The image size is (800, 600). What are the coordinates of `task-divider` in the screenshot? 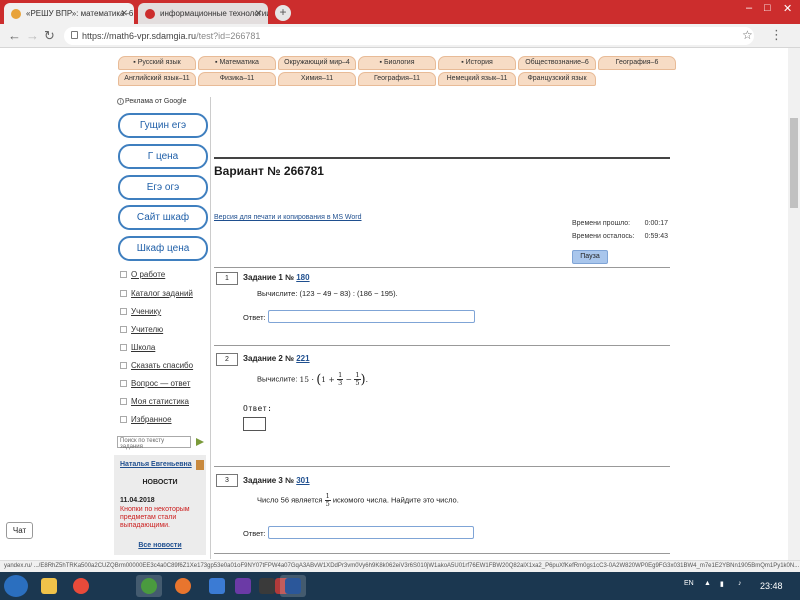 It's located at (442, 267).